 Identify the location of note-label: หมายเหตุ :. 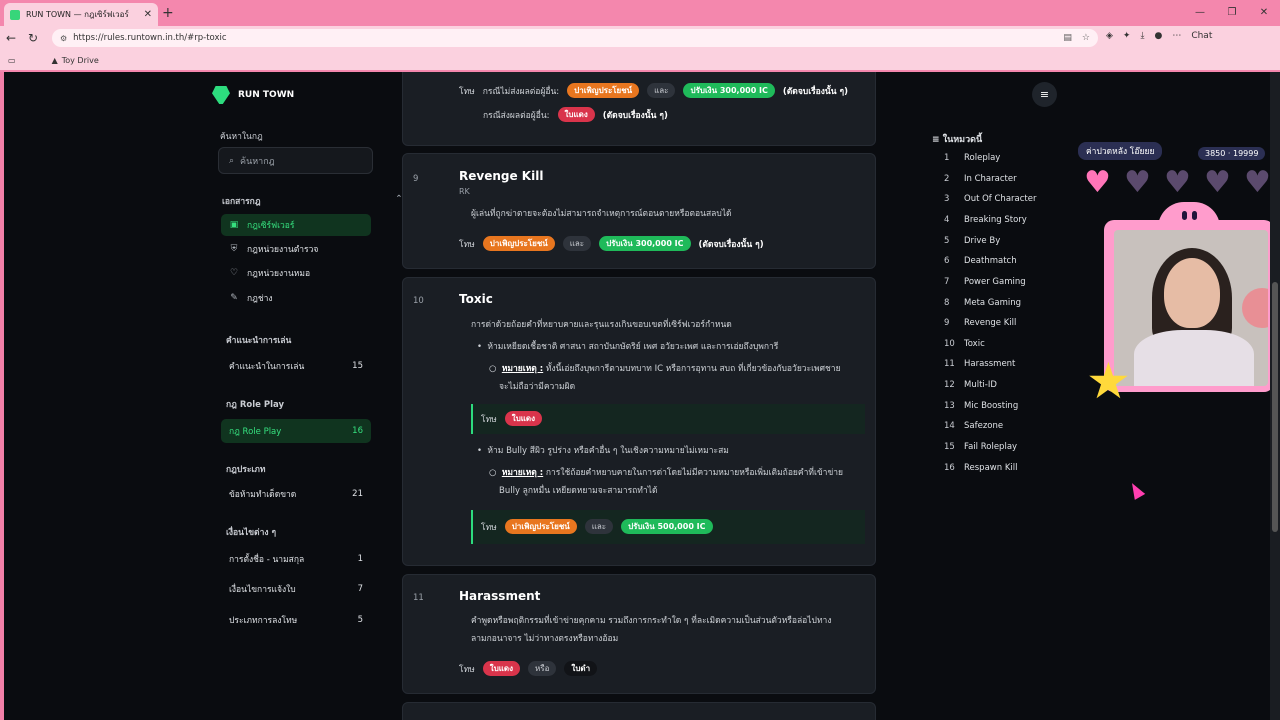
(522, 369).